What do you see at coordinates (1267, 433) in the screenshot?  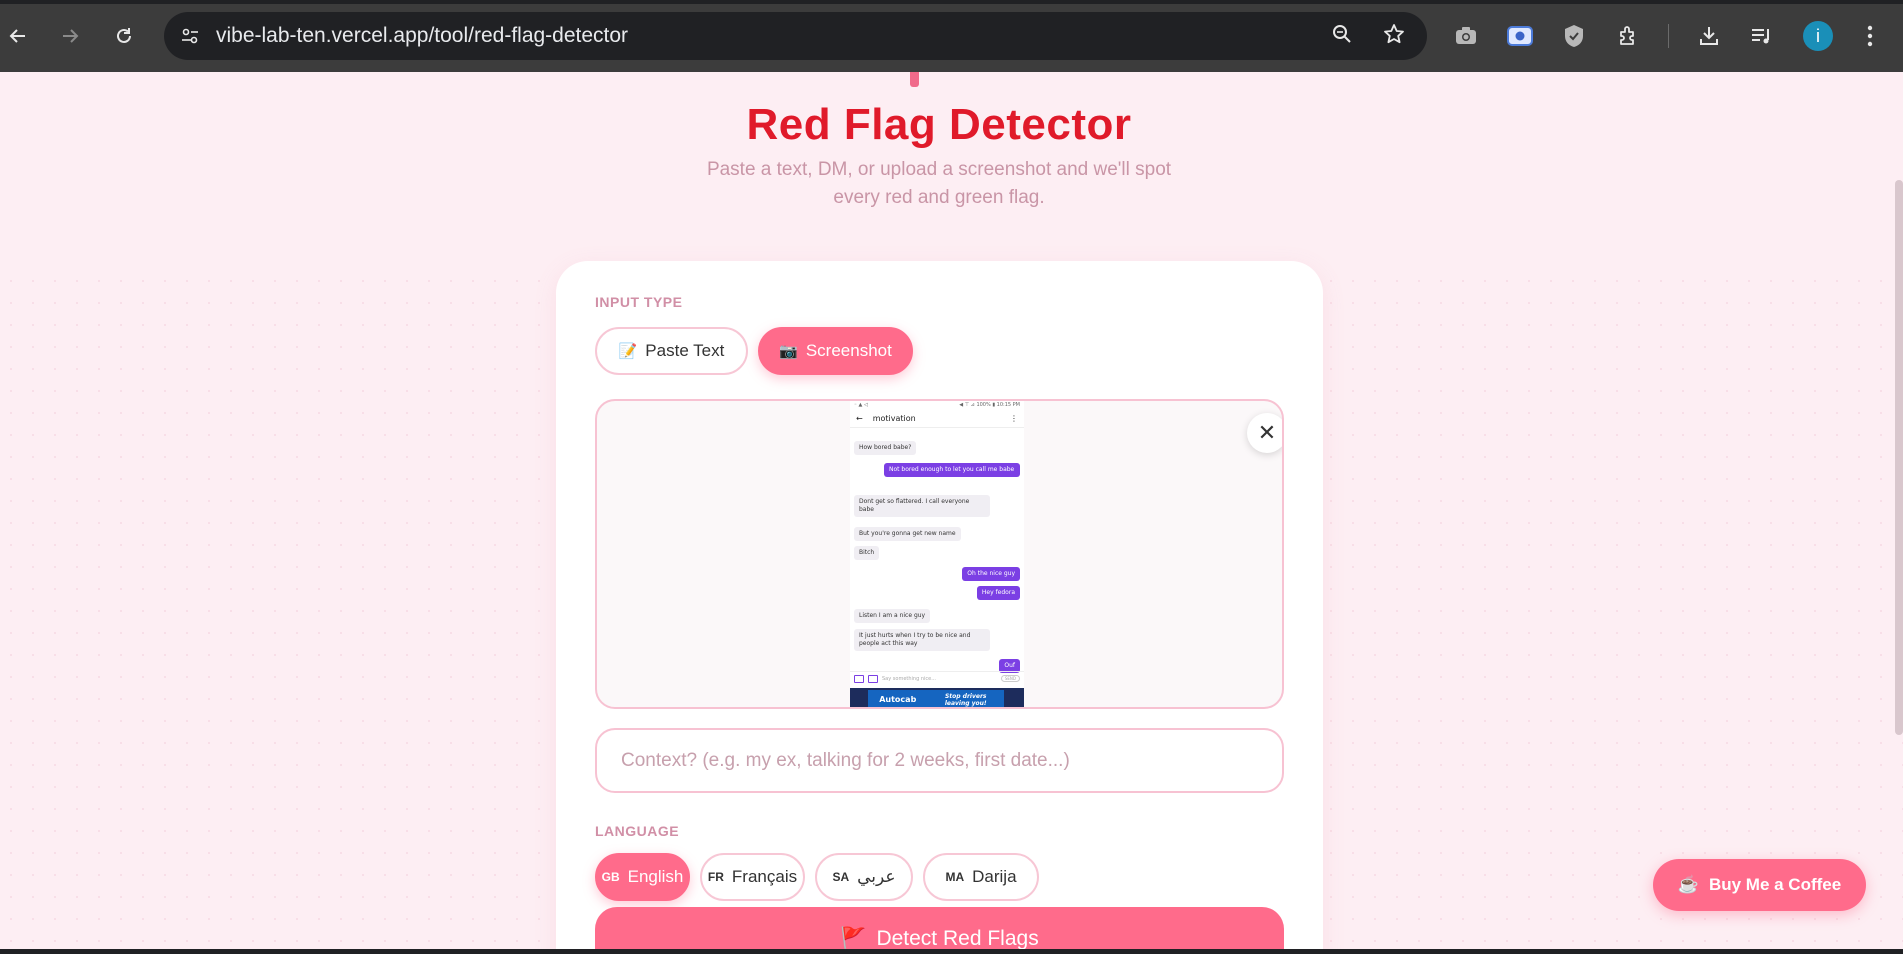 I see `close-icon: ✕` at bounding box center [1267, 433].